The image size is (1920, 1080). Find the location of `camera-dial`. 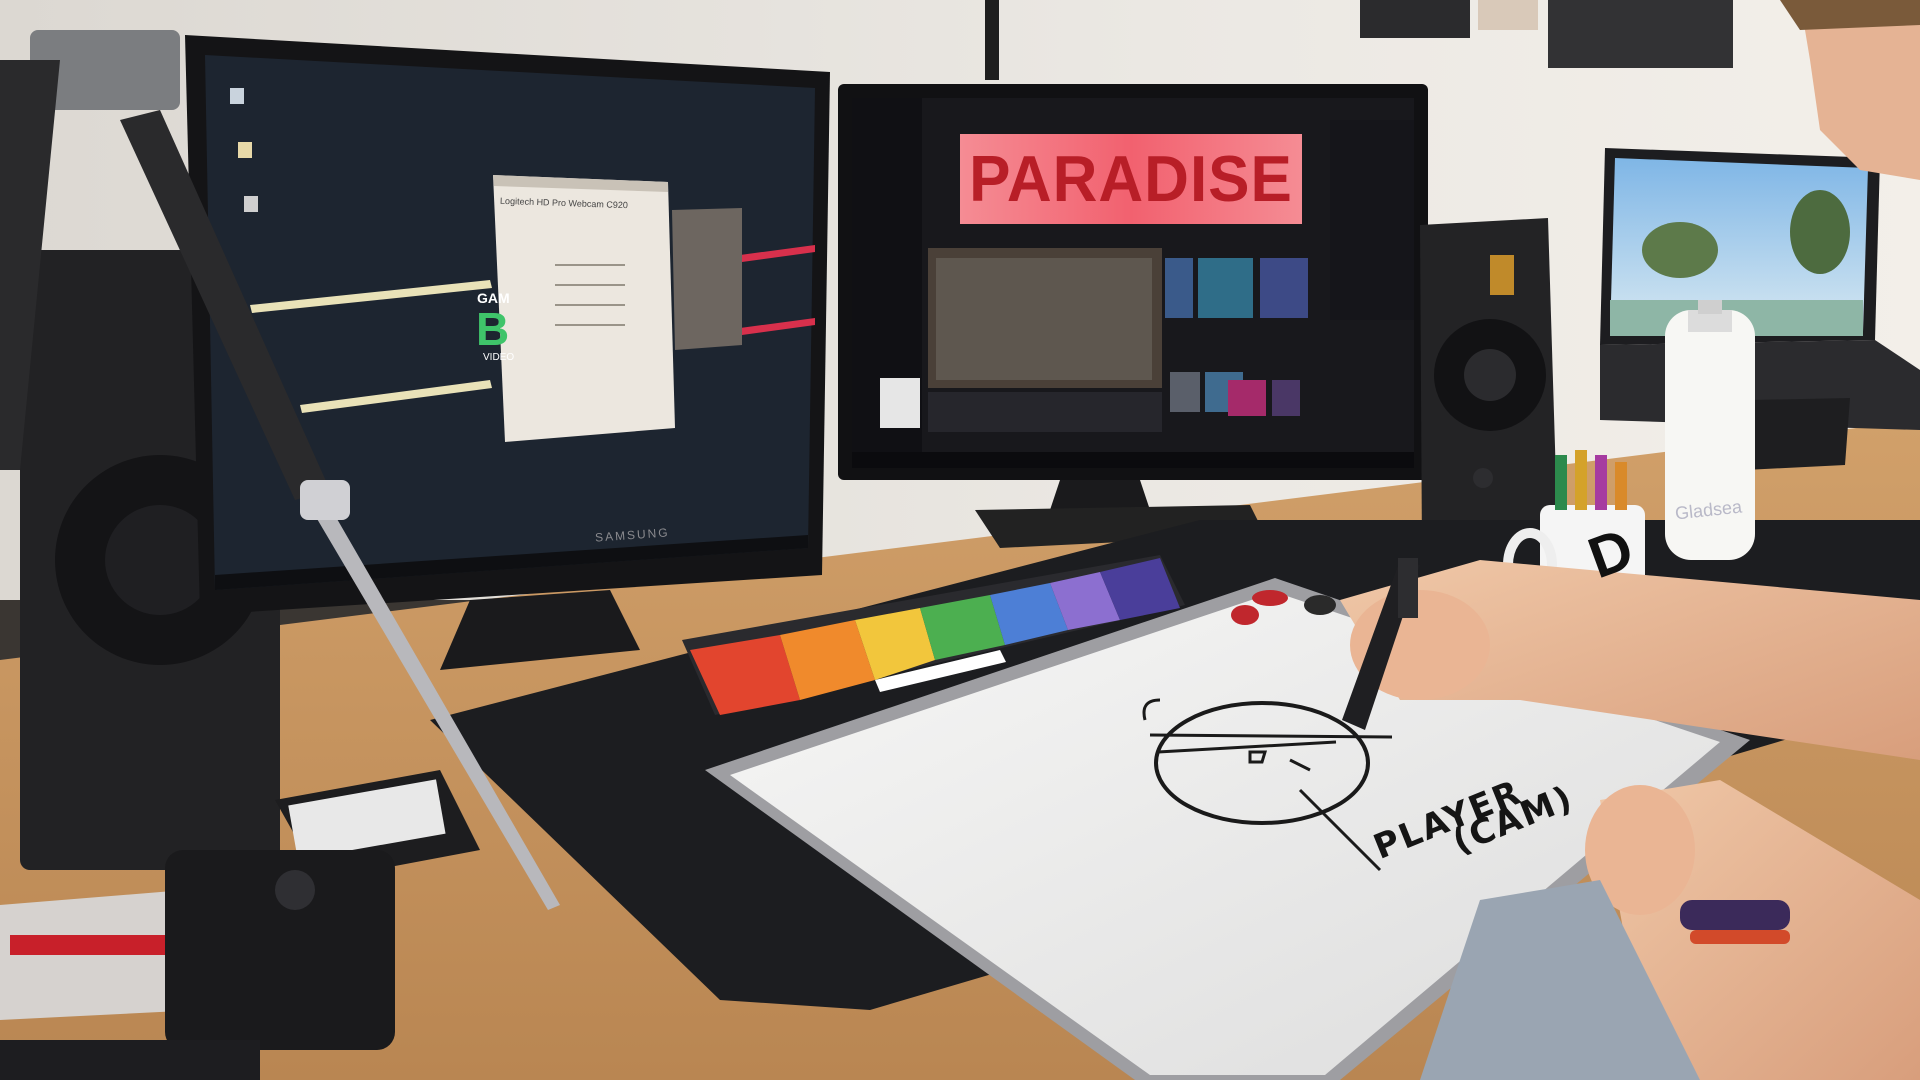

camera-dial is located at coordinates (295, 890).